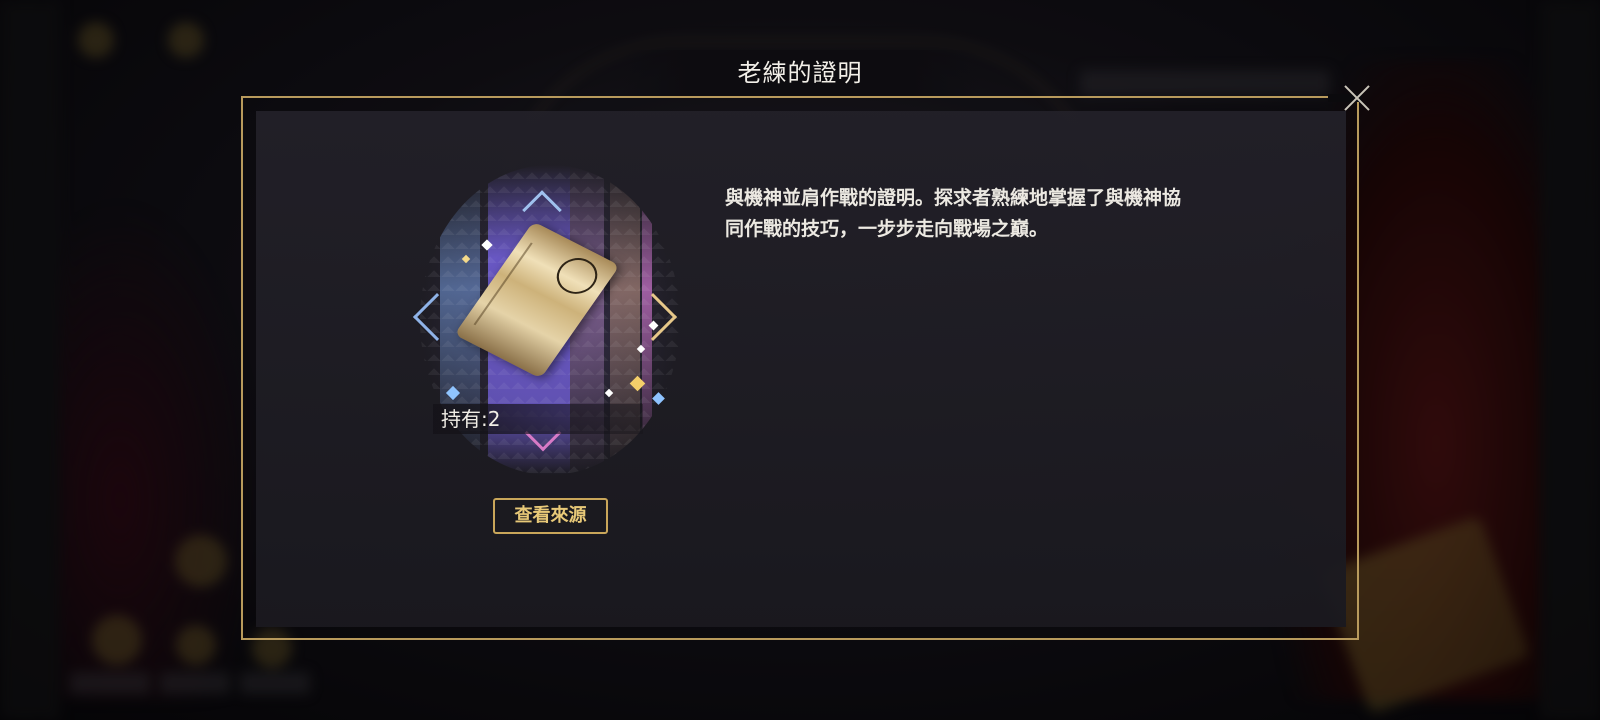 Image resolution: width=1600 pixels, height=720 pixels. I want to click on dialog-title: 老練的證明, so click(800, 73).